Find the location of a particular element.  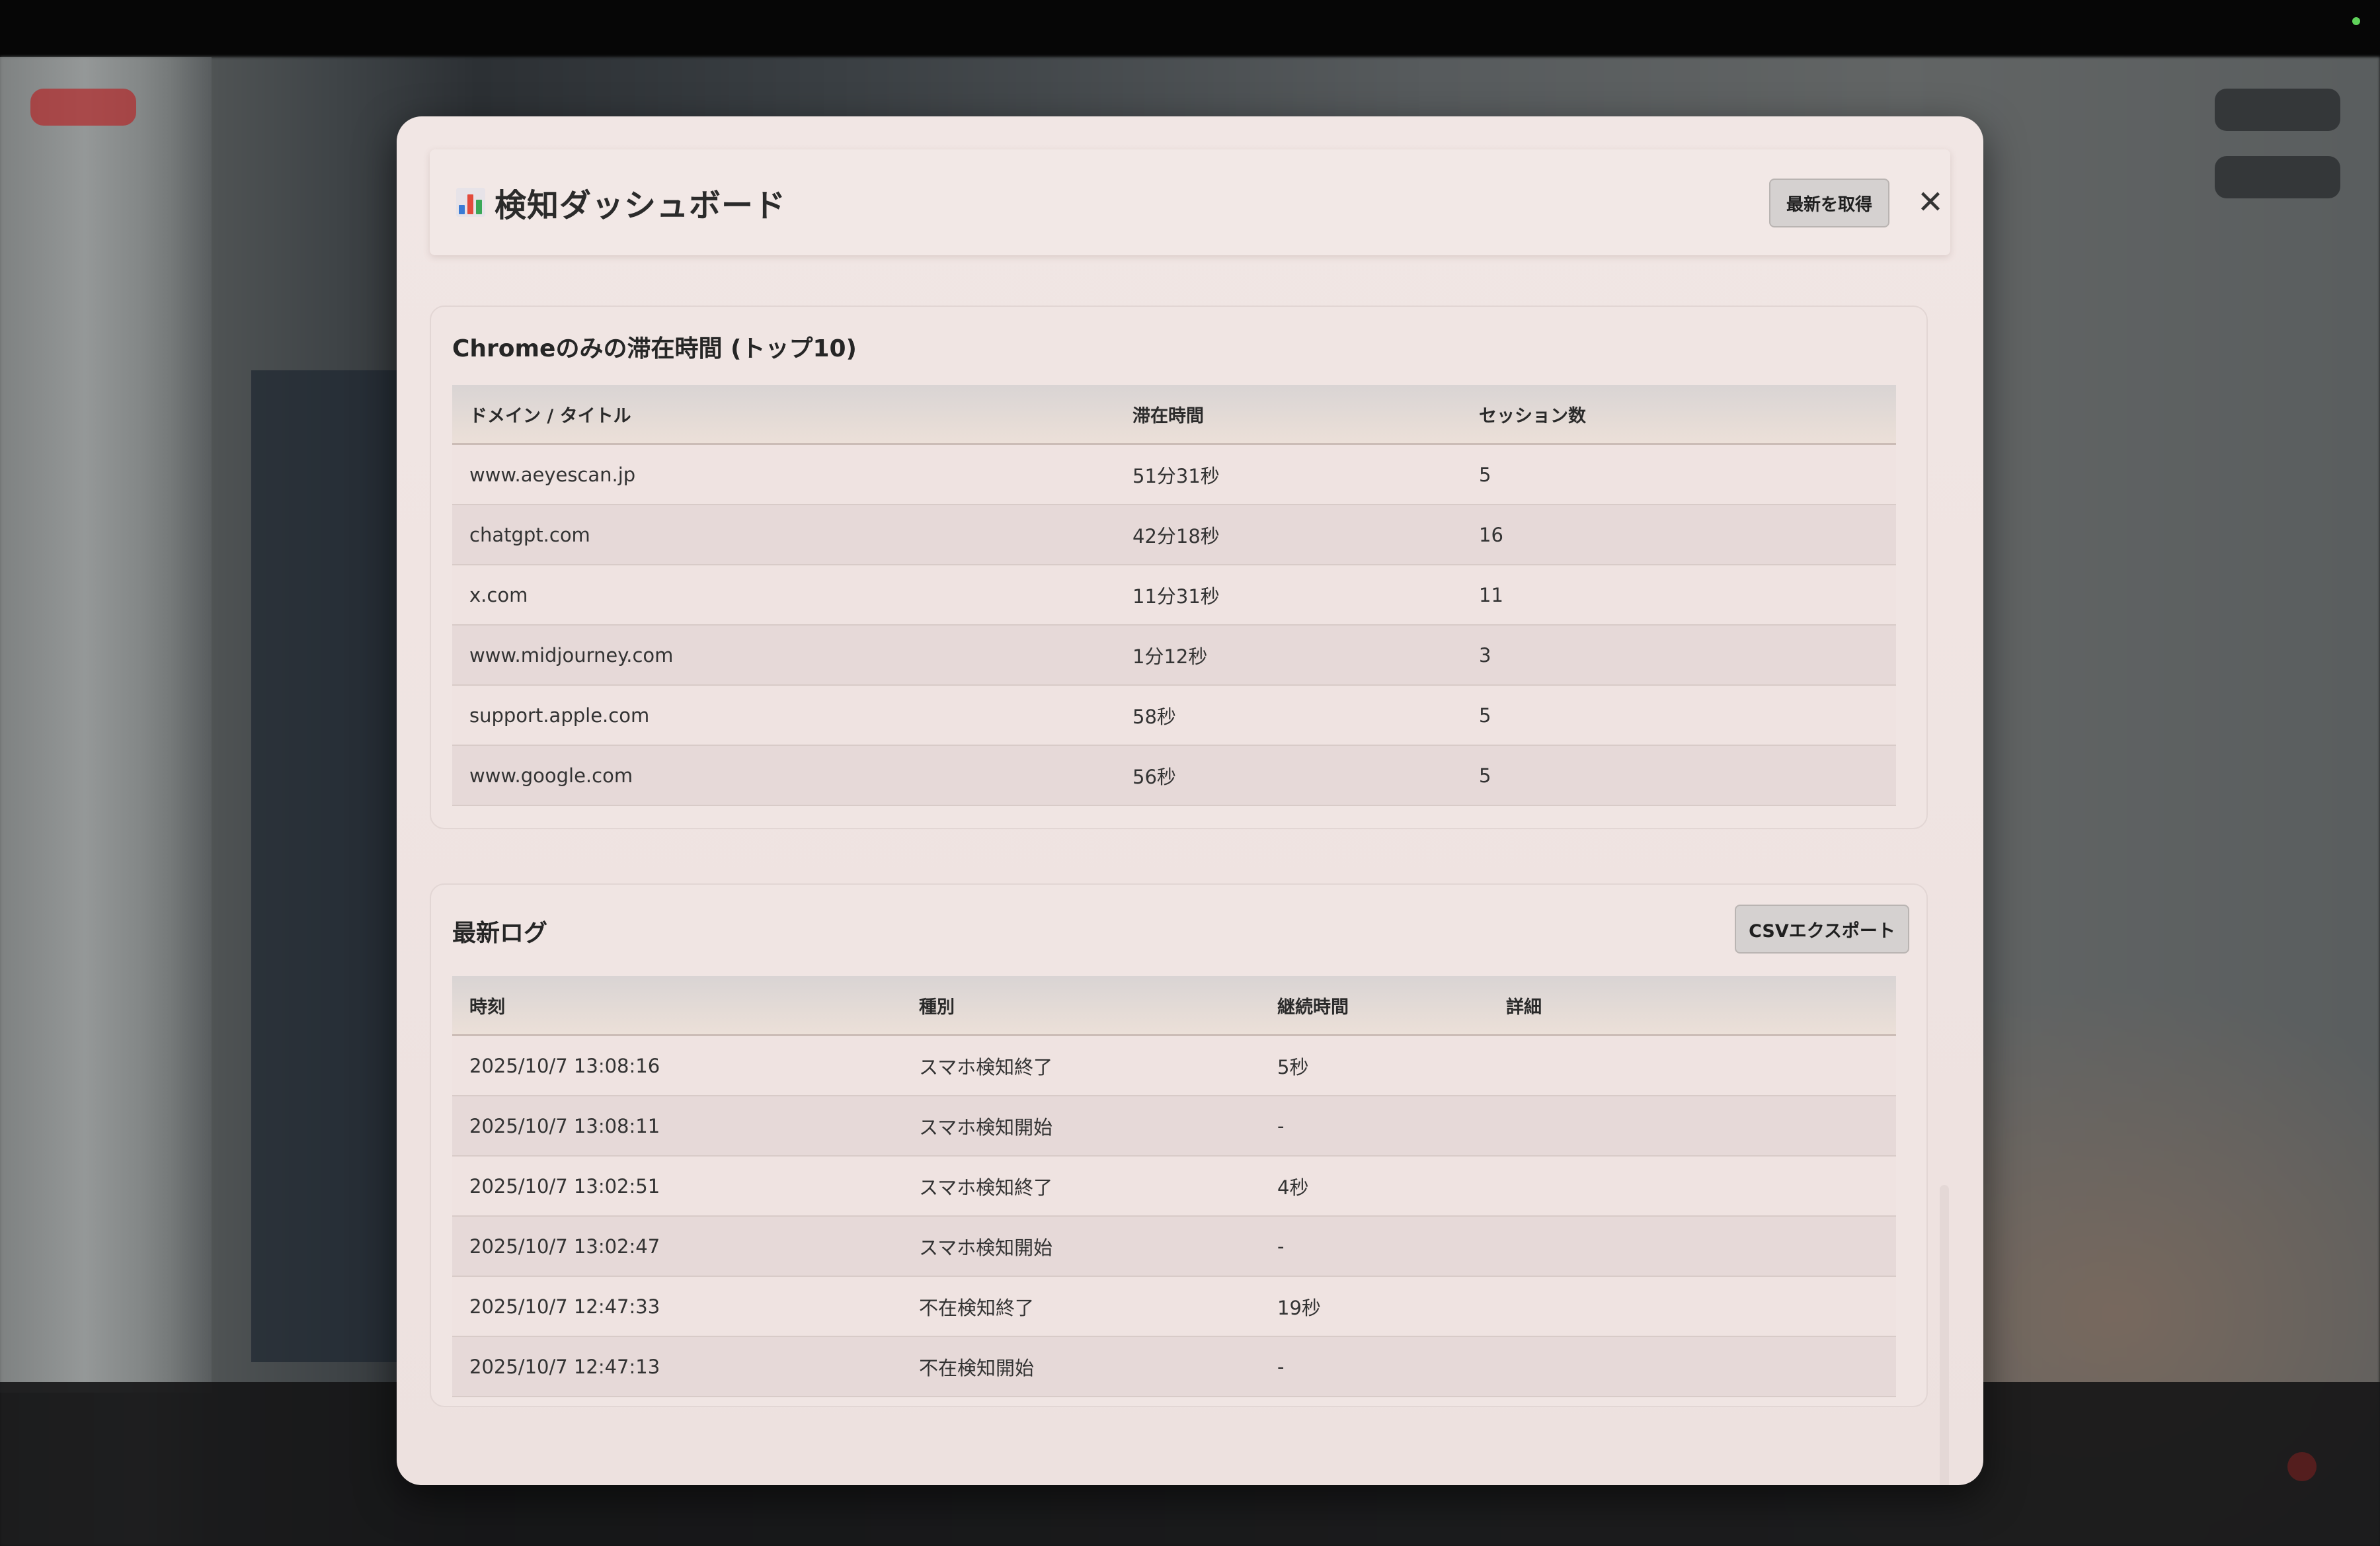

table-row: www.google.com 56秒 5 is located at coordinates (1174, 775).